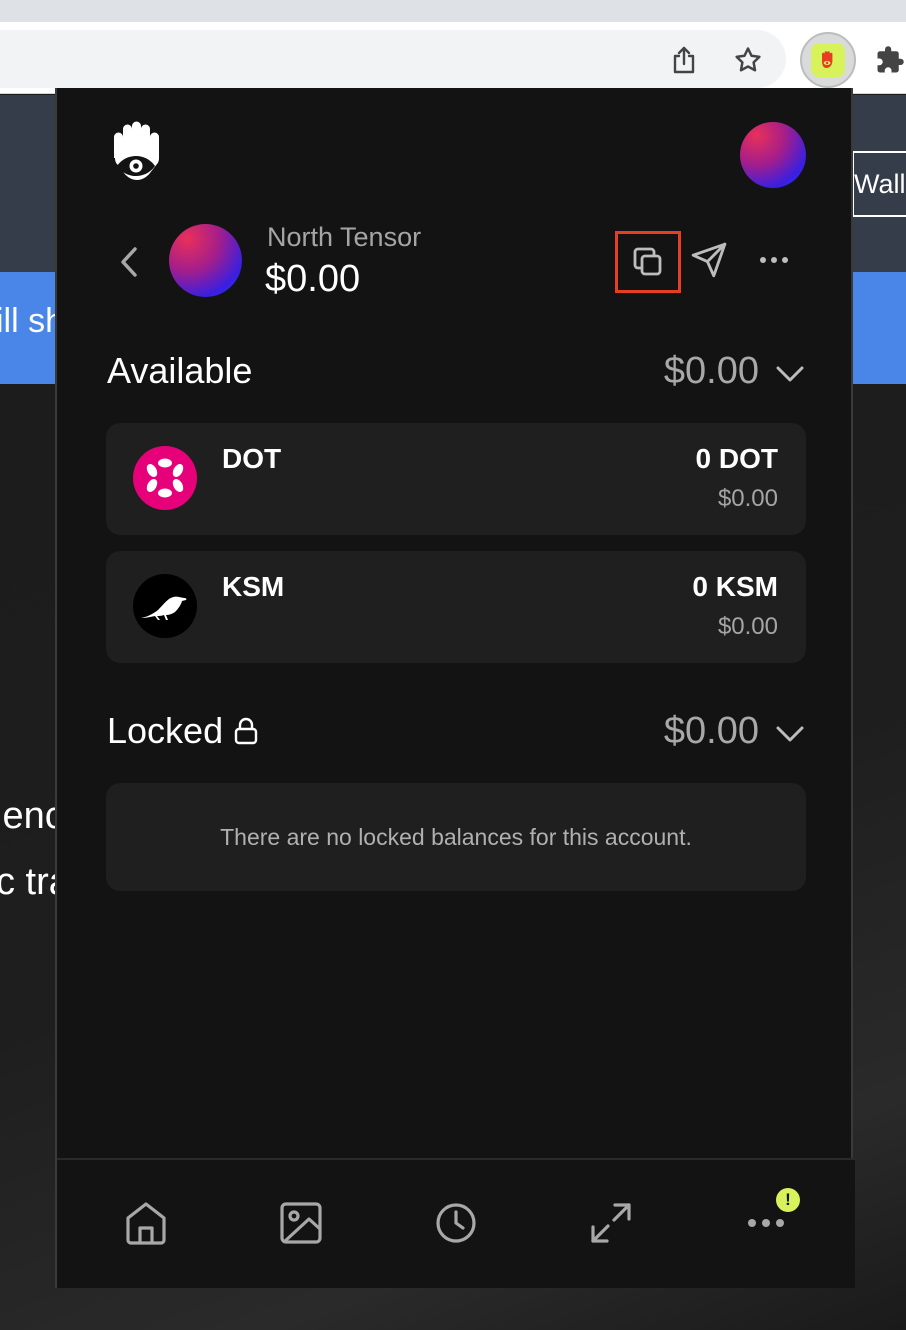 The width and height of the screenshot is (906, 1330). I want to click on nav-nfts-button, so click(301, 1223).